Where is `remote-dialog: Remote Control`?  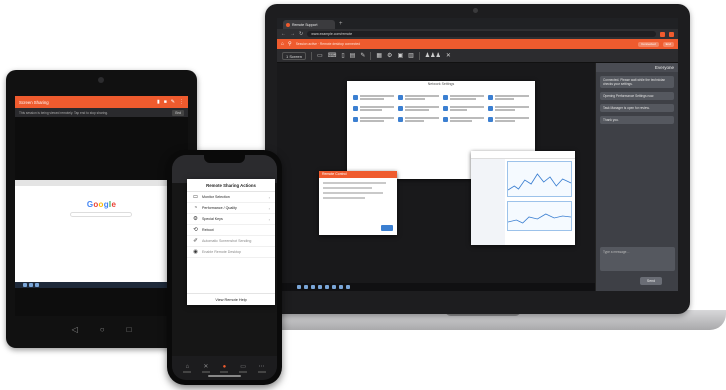
remote-dialog: Remote Control is located at coordinates (358, 203).